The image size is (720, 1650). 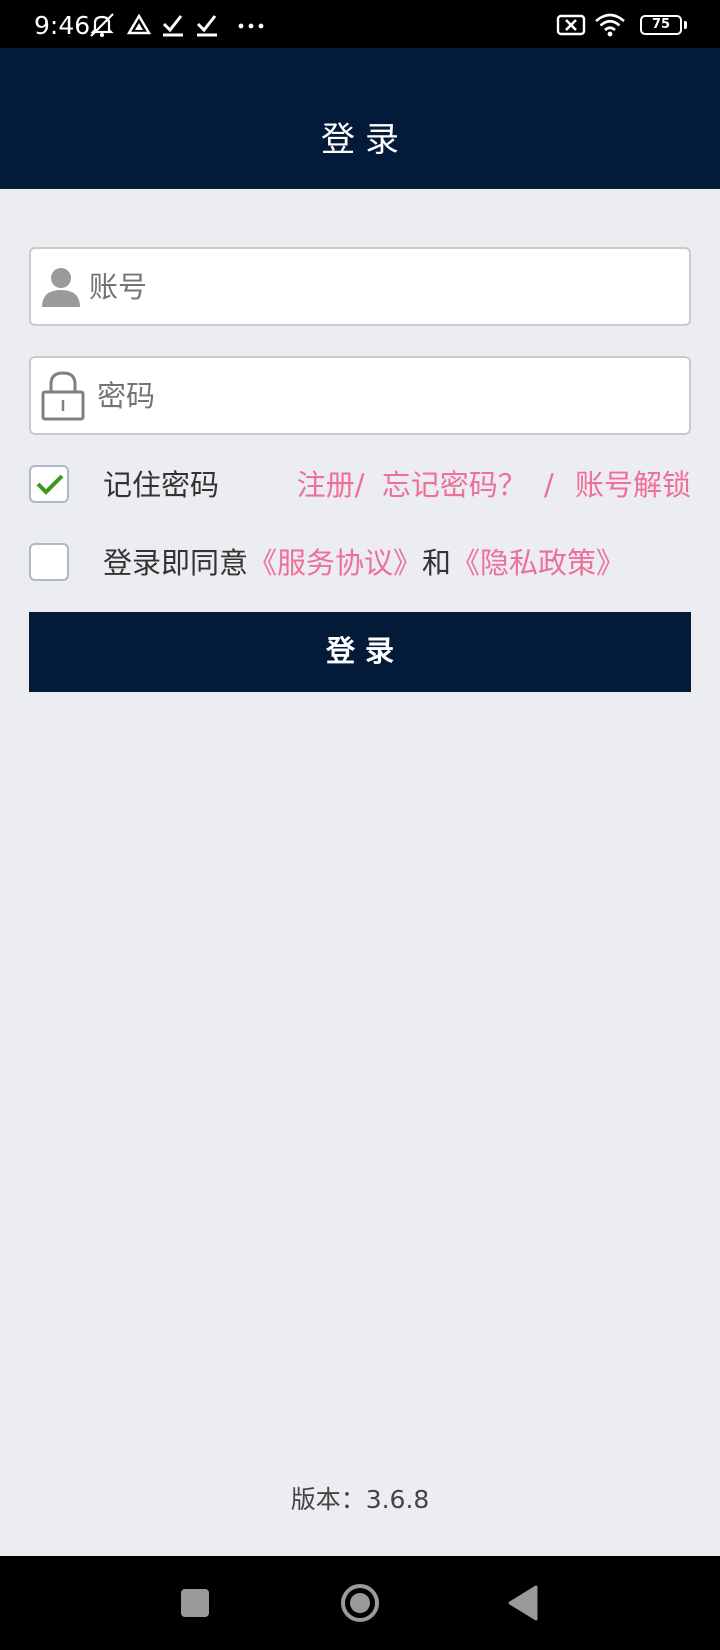 I want to click on agreement-prefix: 登录即同意, so click(x=176, y=563).